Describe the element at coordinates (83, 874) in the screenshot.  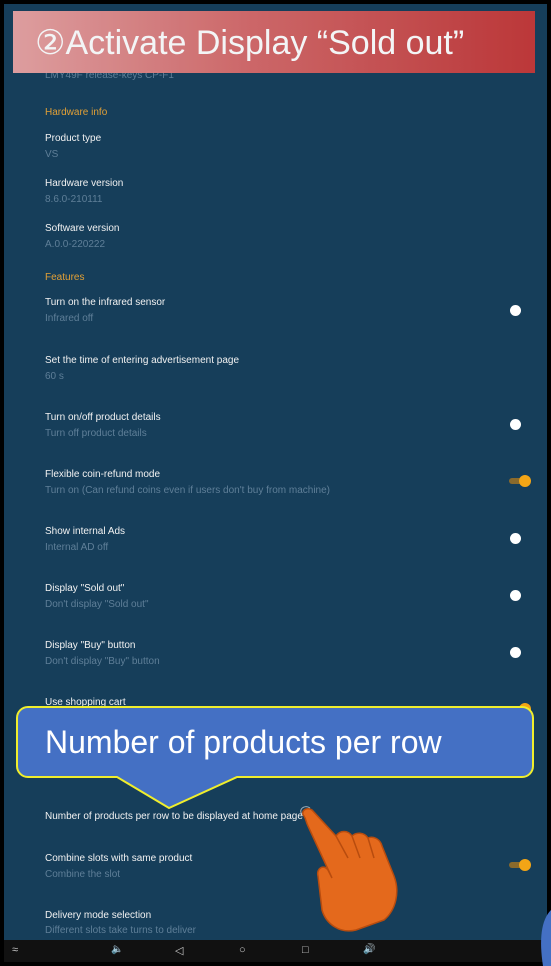
I see `setting-subtitle: Combine the slot` at that location.